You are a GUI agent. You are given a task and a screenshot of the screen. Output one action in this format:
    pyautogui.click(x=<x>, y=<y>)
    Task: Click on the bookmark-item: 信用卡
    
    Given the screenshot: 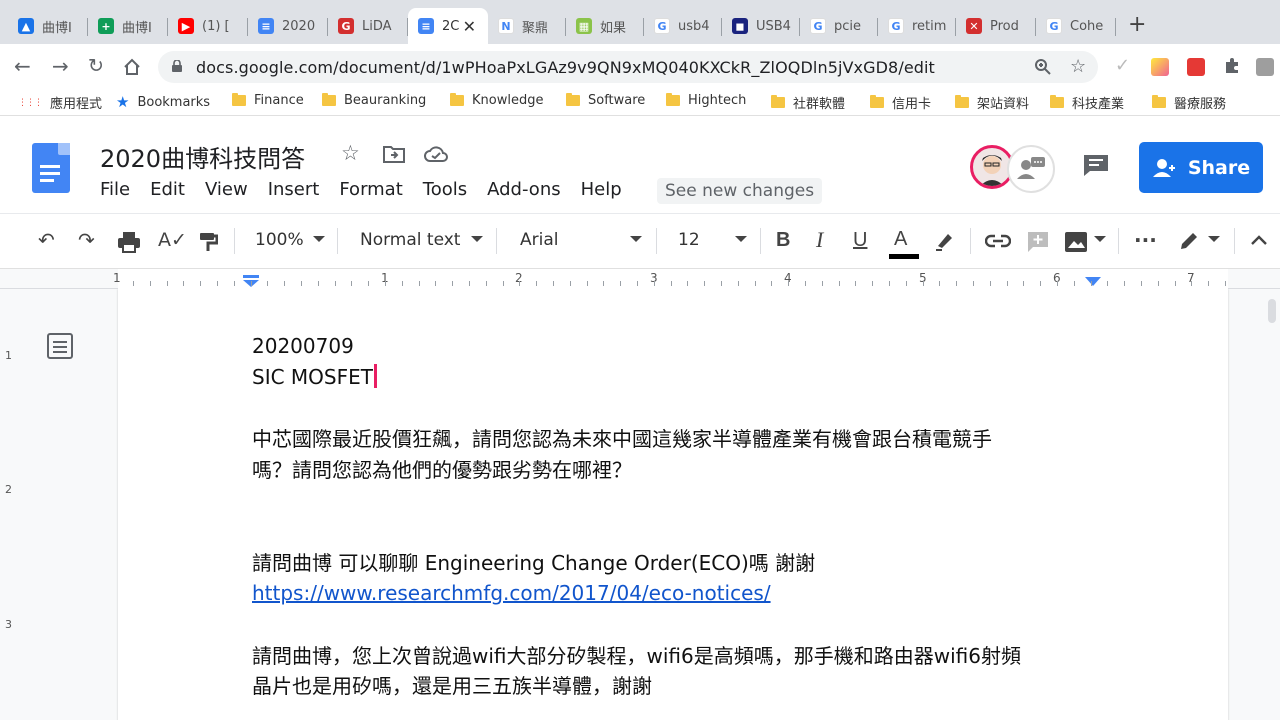 What is the action you would take?
    pyautogui.click(x=900, y=102)
    